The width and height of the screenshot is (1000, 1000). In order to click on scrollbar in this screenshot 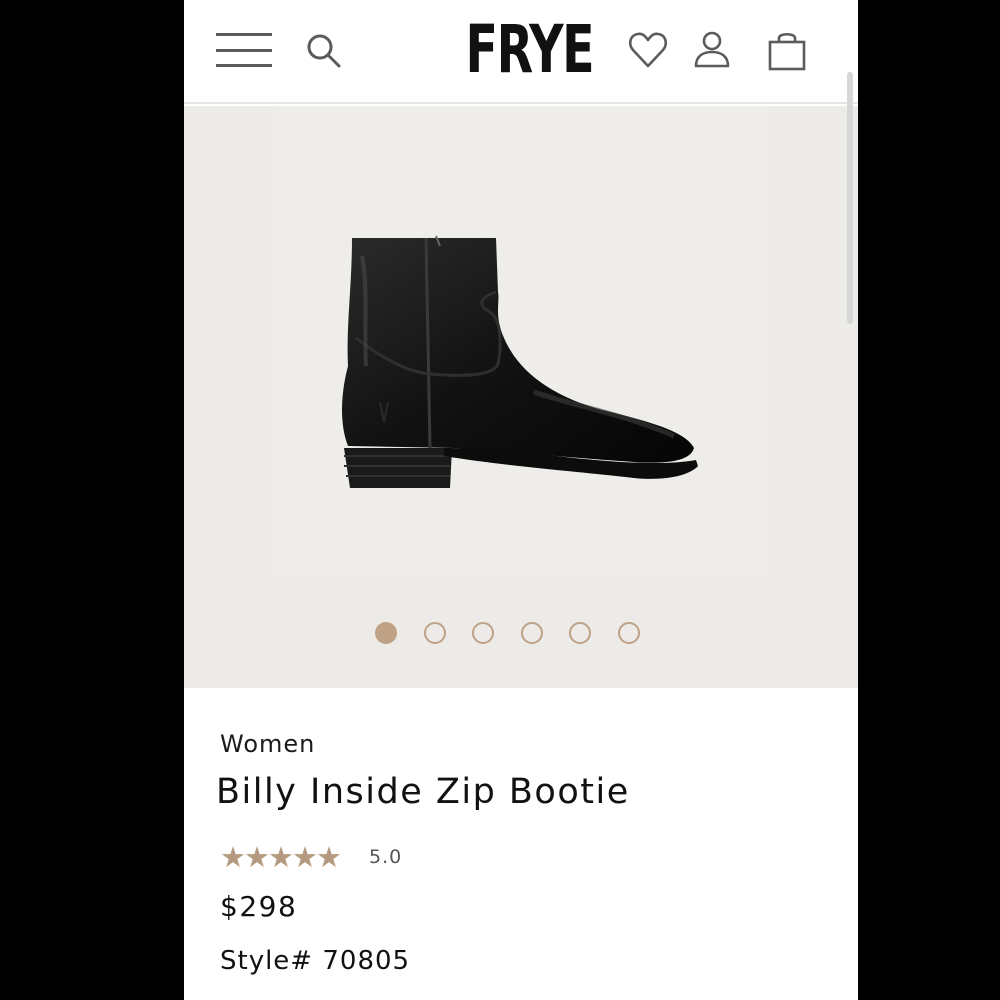, I will do `click(850, 198)`.